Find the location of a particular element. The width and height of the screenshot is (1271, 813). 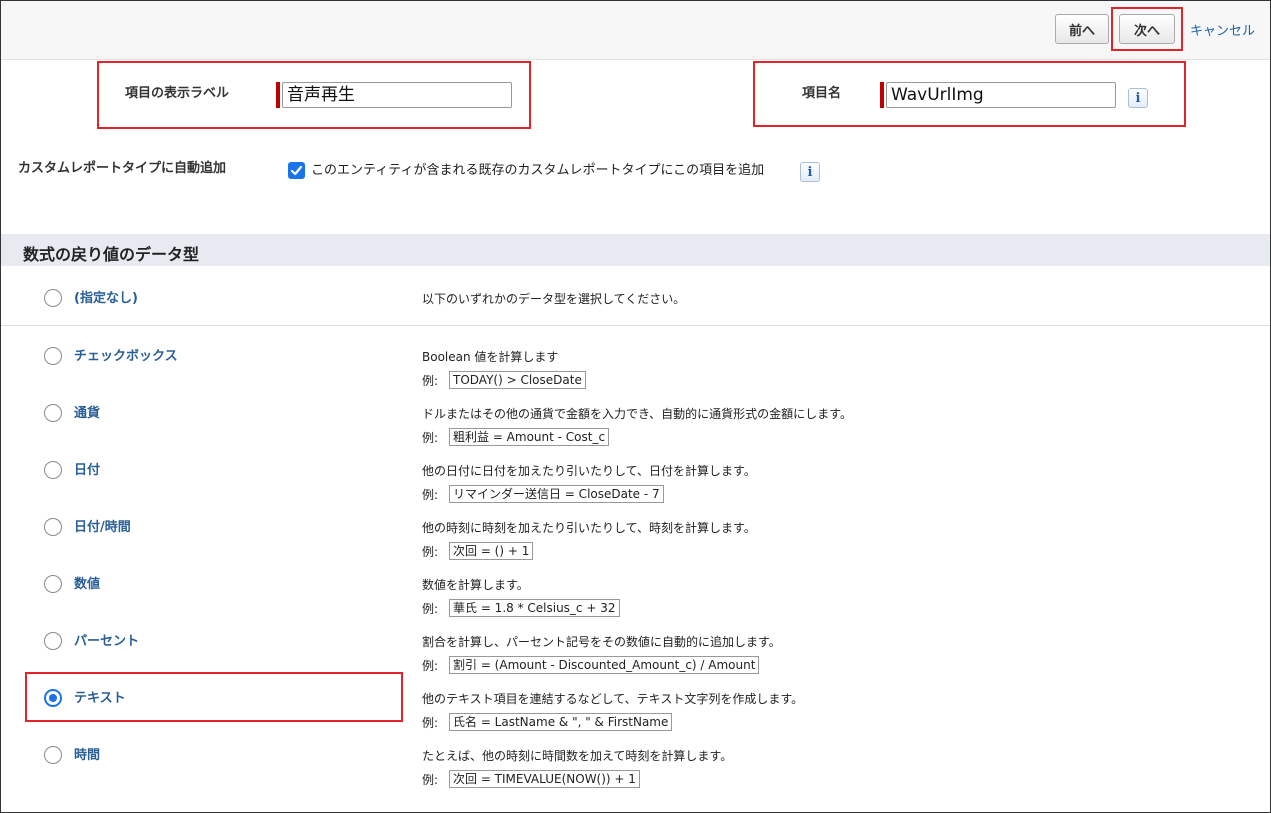

option-label: 数値 is located at coordinates (87, 582).